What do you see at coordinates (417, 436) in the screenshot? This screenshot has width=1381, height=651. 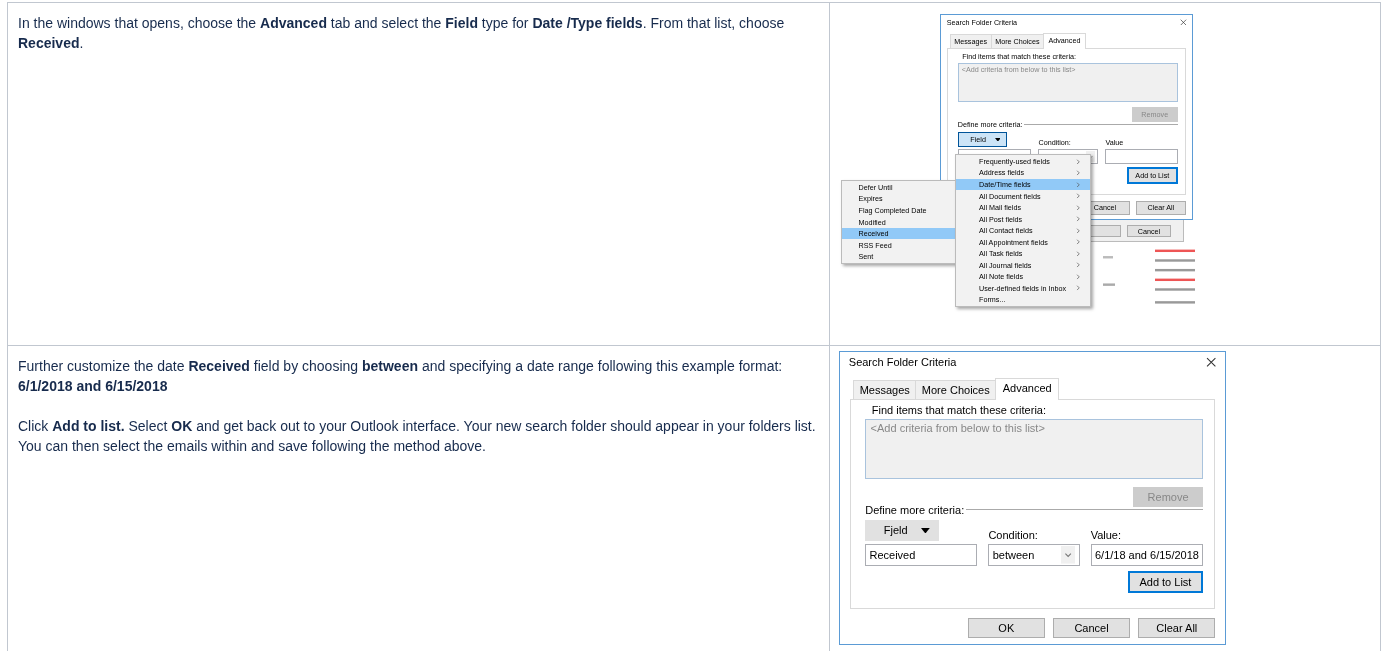 I see `instruction-text: Click Add to list. Select OK and get back out to your Outlook interface. Your new search folder should appear in your folders list. You can then select the emails within and save following the method above.` at bounding box center [417, 436].